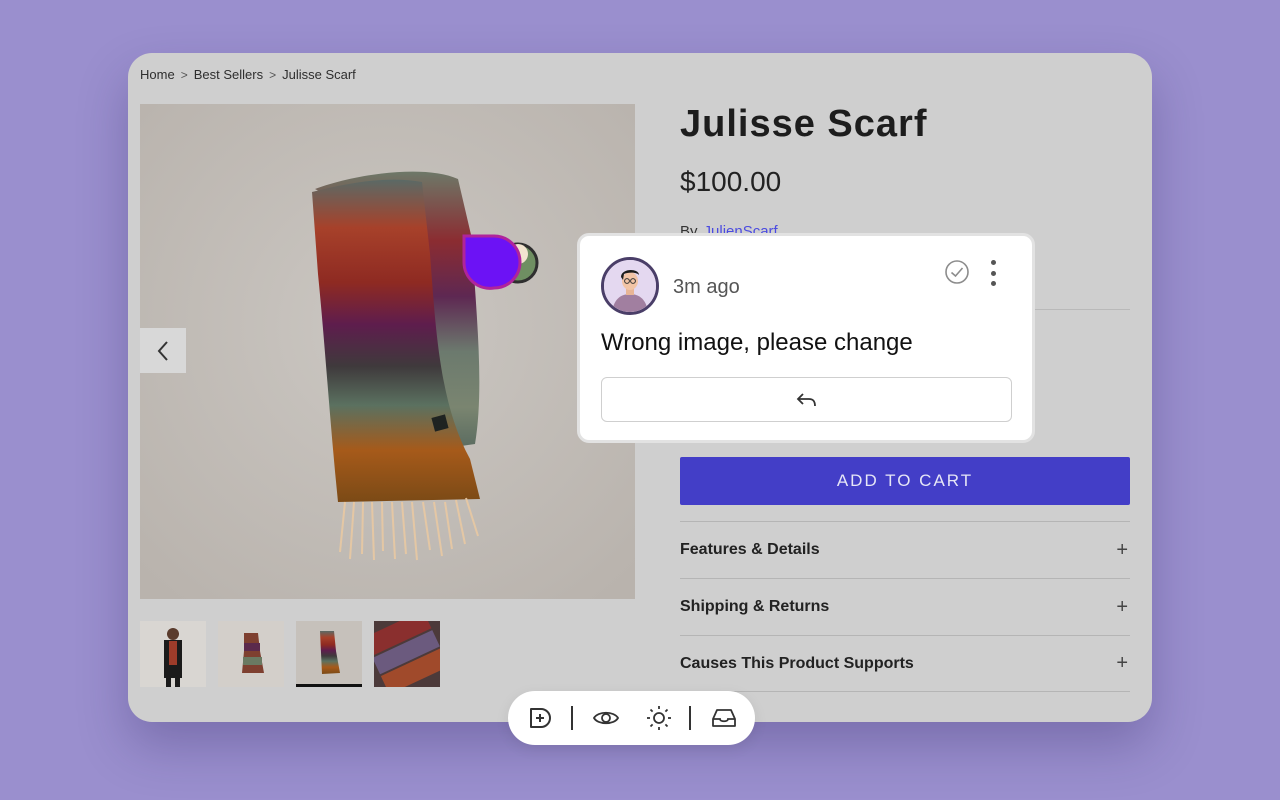 This screenshot has height=800, width=1280. I want to click on scarf-folded-thumbnail, so click(251, 654).